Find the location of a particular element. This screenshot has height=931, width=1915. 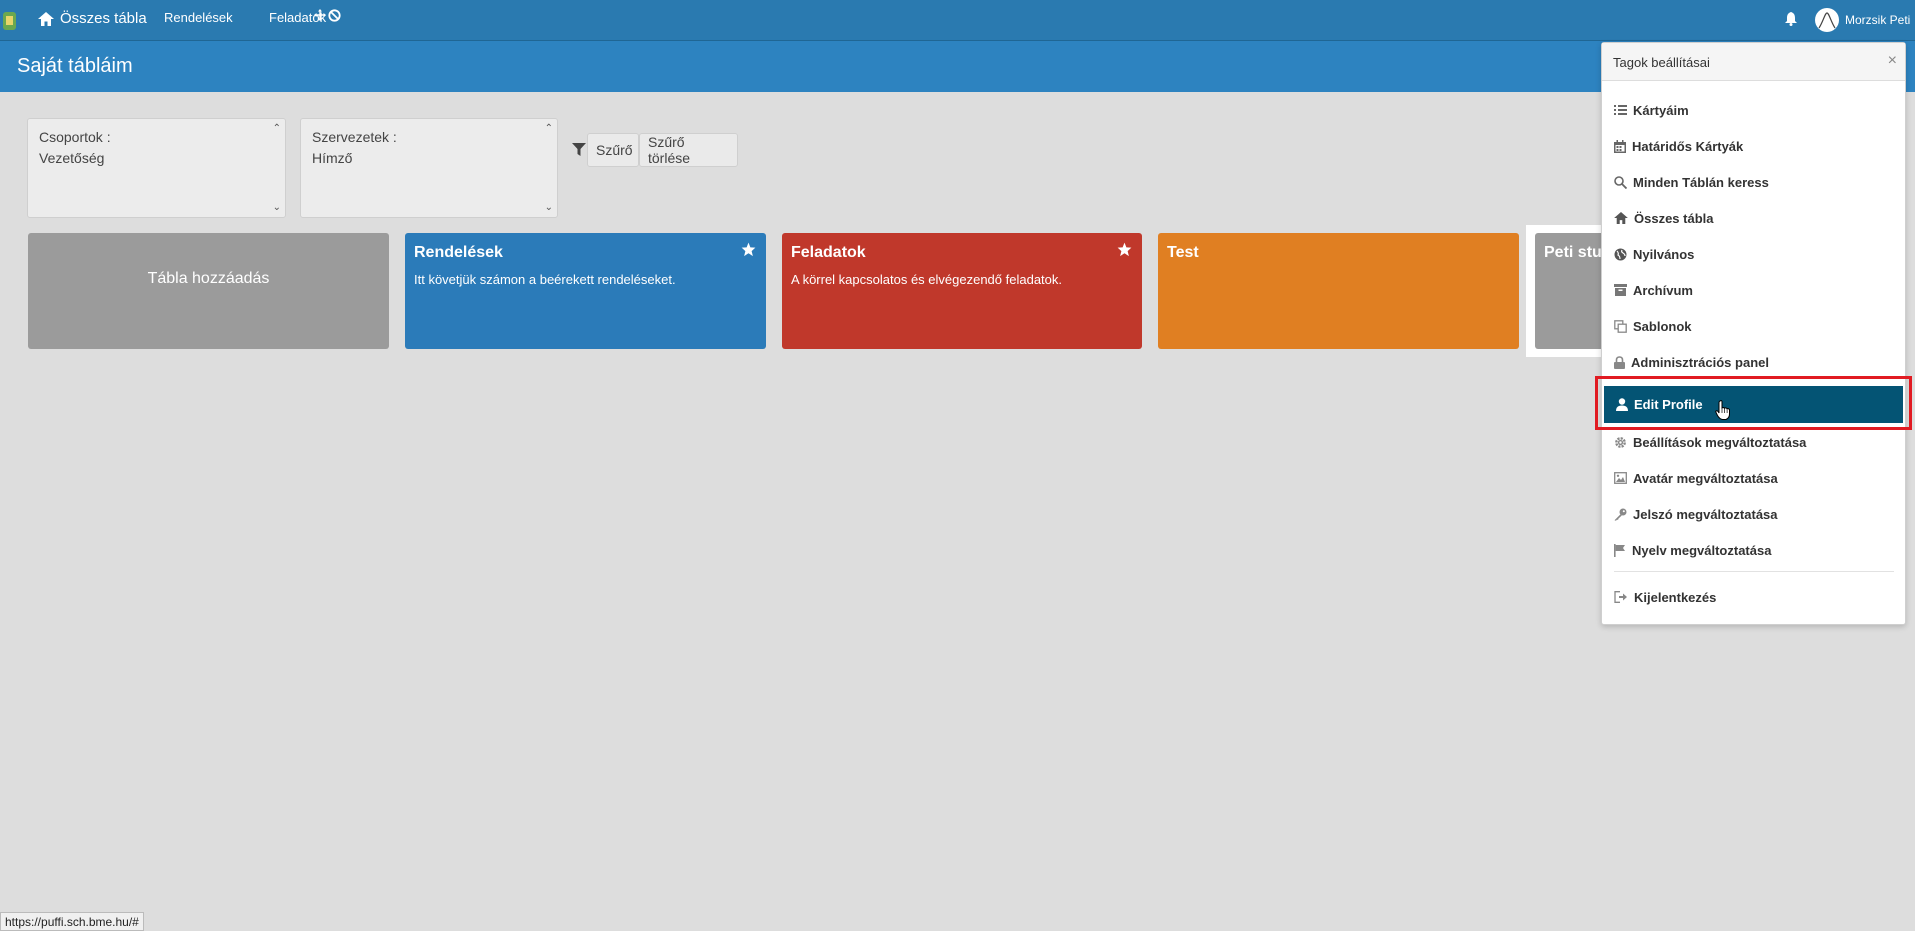

board-title: Test is located at coordinates (1183, 252).